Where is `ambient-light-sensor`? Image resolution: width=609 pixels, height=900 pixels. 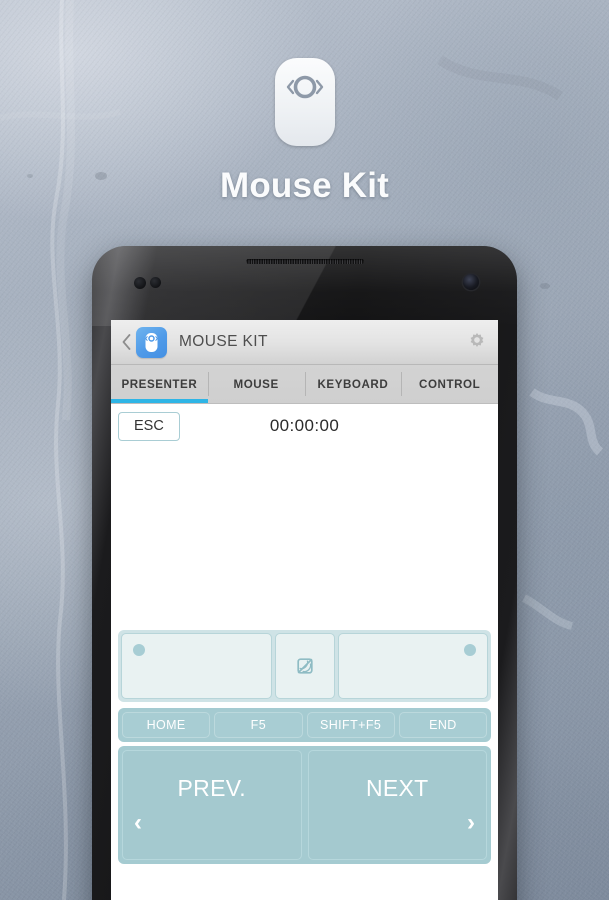
ambient-light-sensor is located at coordinates (155, 282).